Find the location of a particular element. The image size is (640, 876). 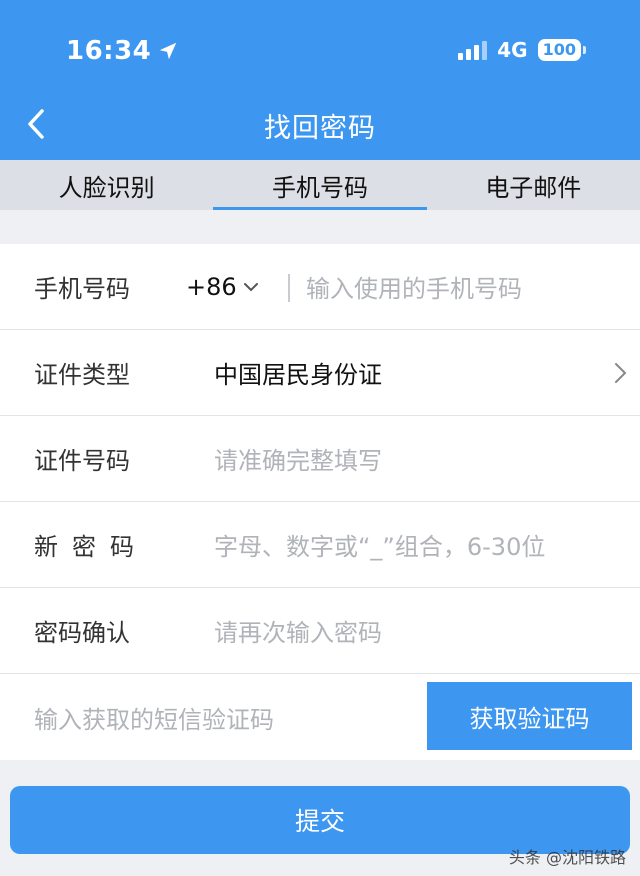

location-arrow-icon is located at coordinates (168, 51).